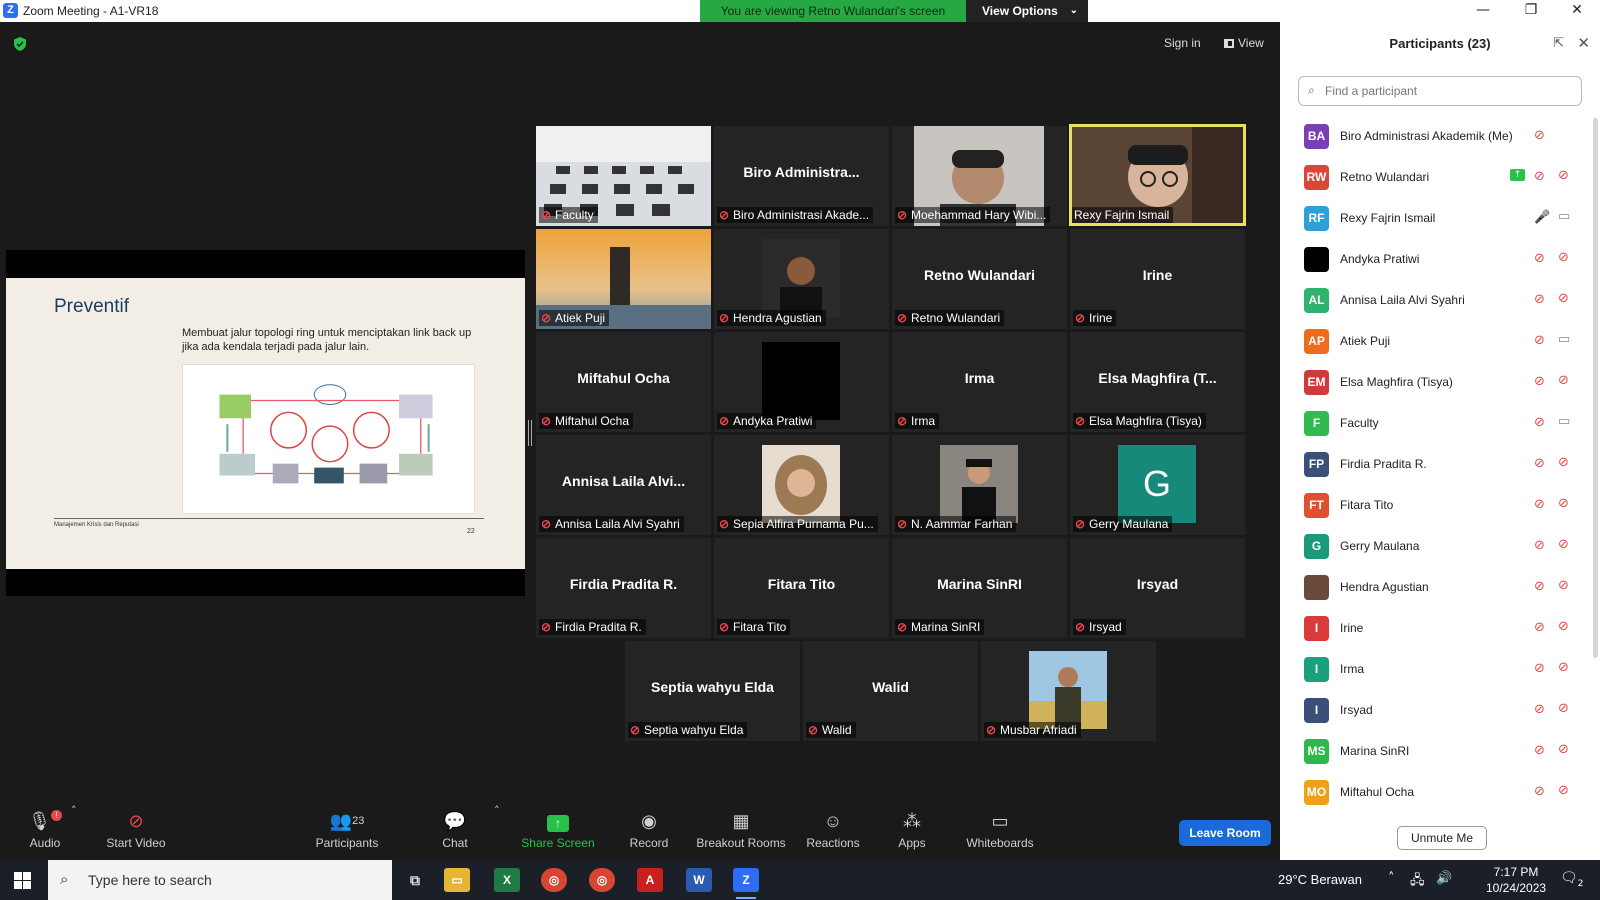  Describe the element at coordinates (1436, 505) in the screenshot. I see `participant-row: FT Fitara Tito ⊘ ⊘` at that location.